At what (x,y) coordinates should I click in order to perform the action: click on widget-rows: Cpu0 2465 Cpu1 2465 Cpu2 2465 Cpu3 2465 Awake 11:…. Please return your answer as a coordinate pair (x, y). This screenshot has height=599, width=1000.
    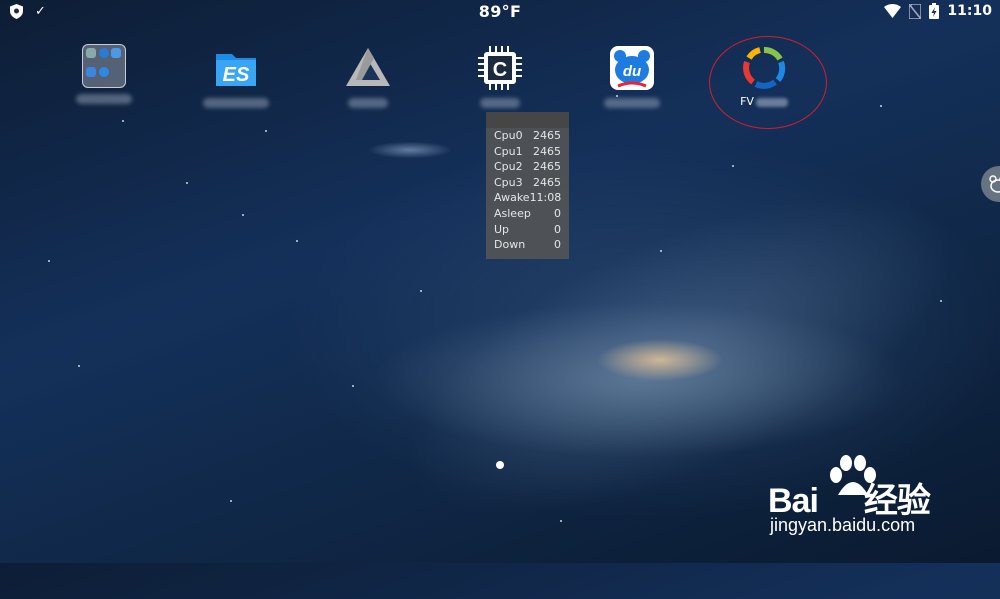
    Looking at the image, I should click on (527, 190).